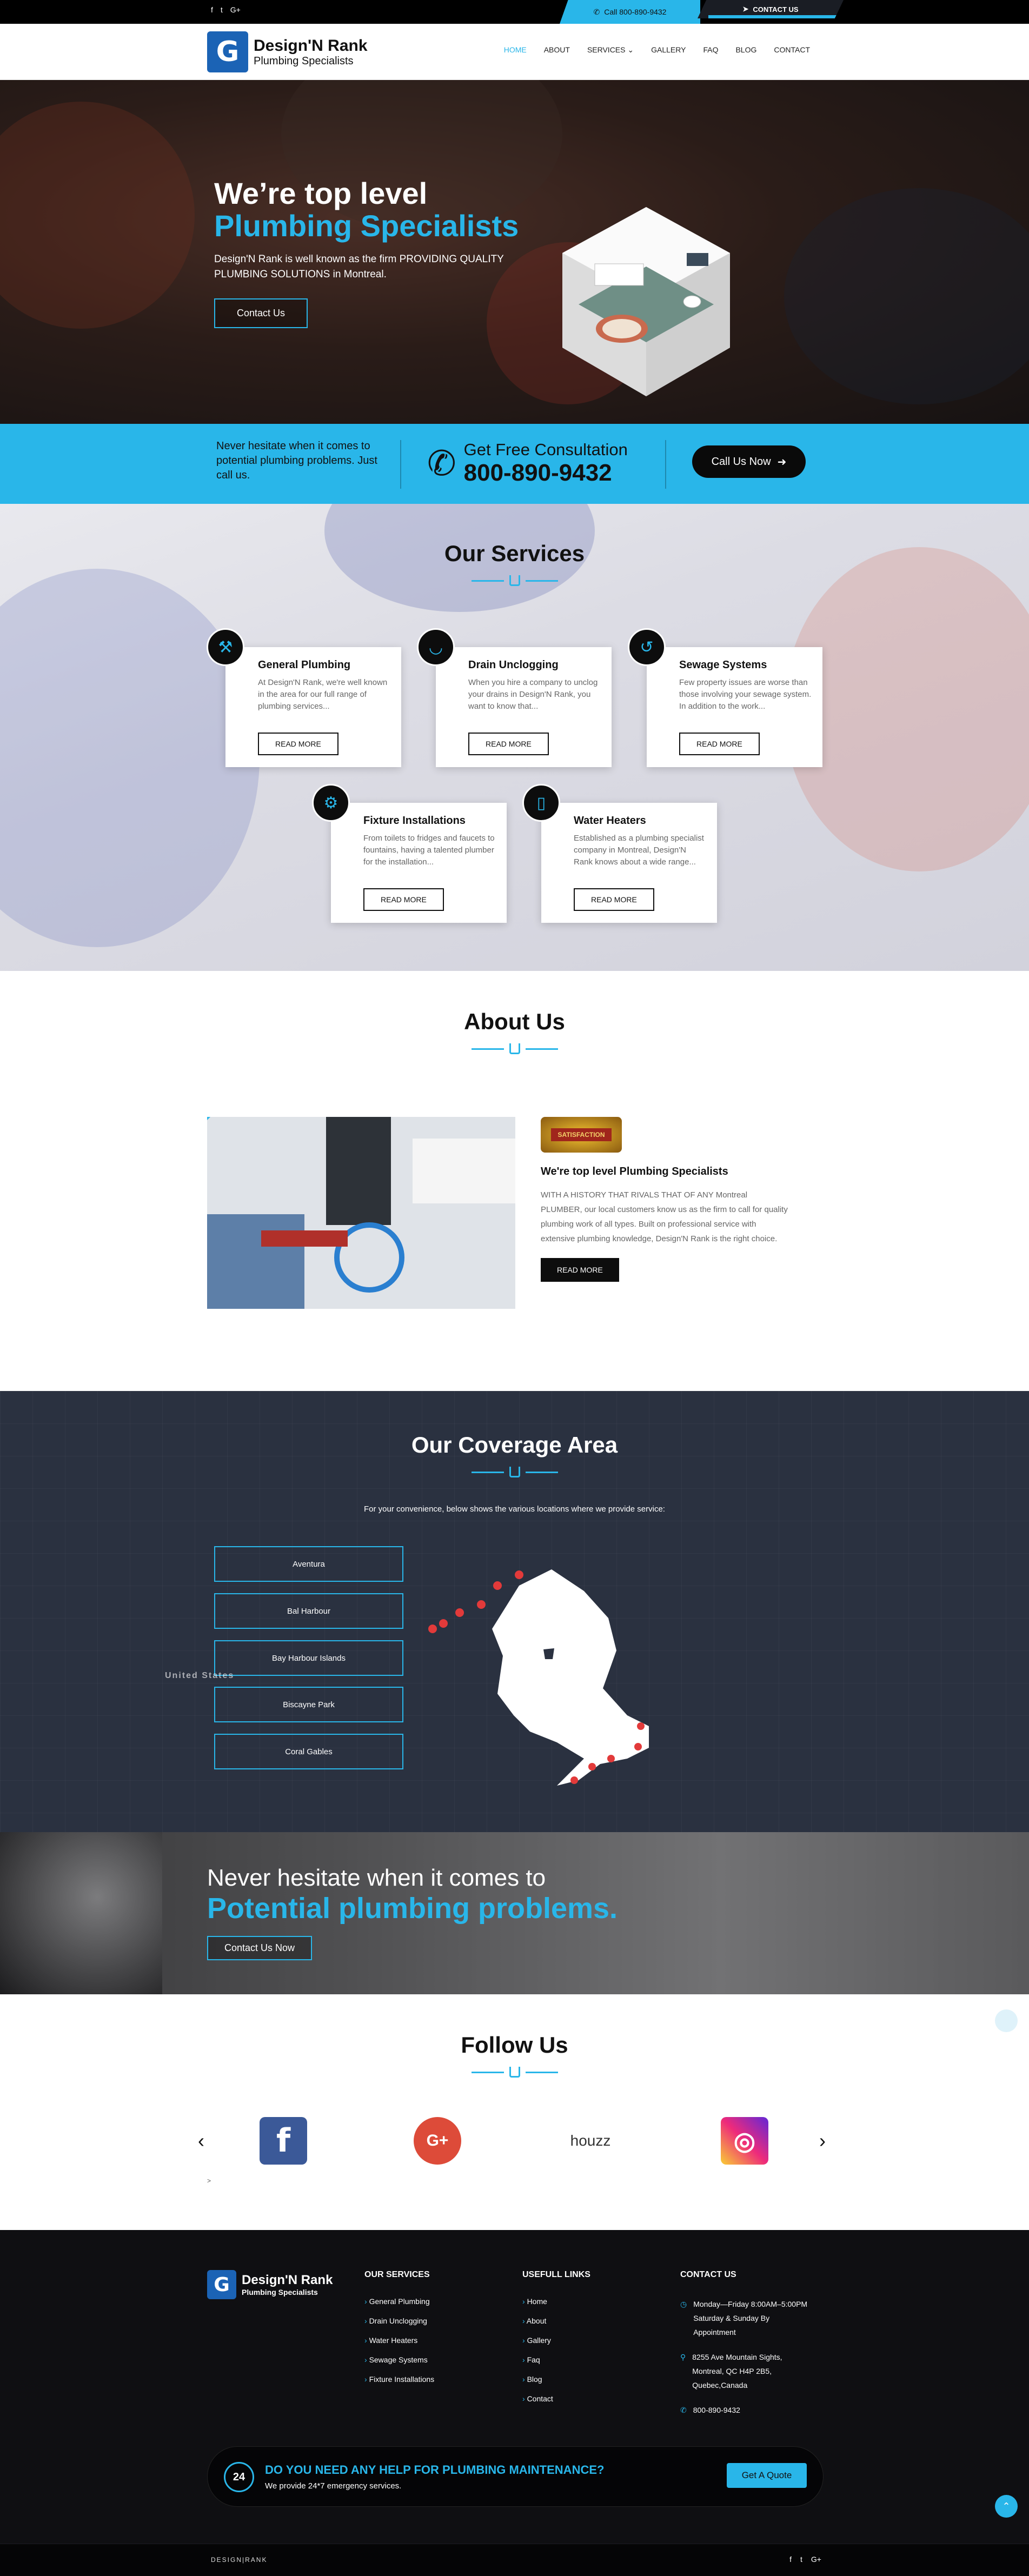 The height and width of the screenshot is (2576, 1029). I want to click on wrench-icon: ⚒, so click(225, 647).